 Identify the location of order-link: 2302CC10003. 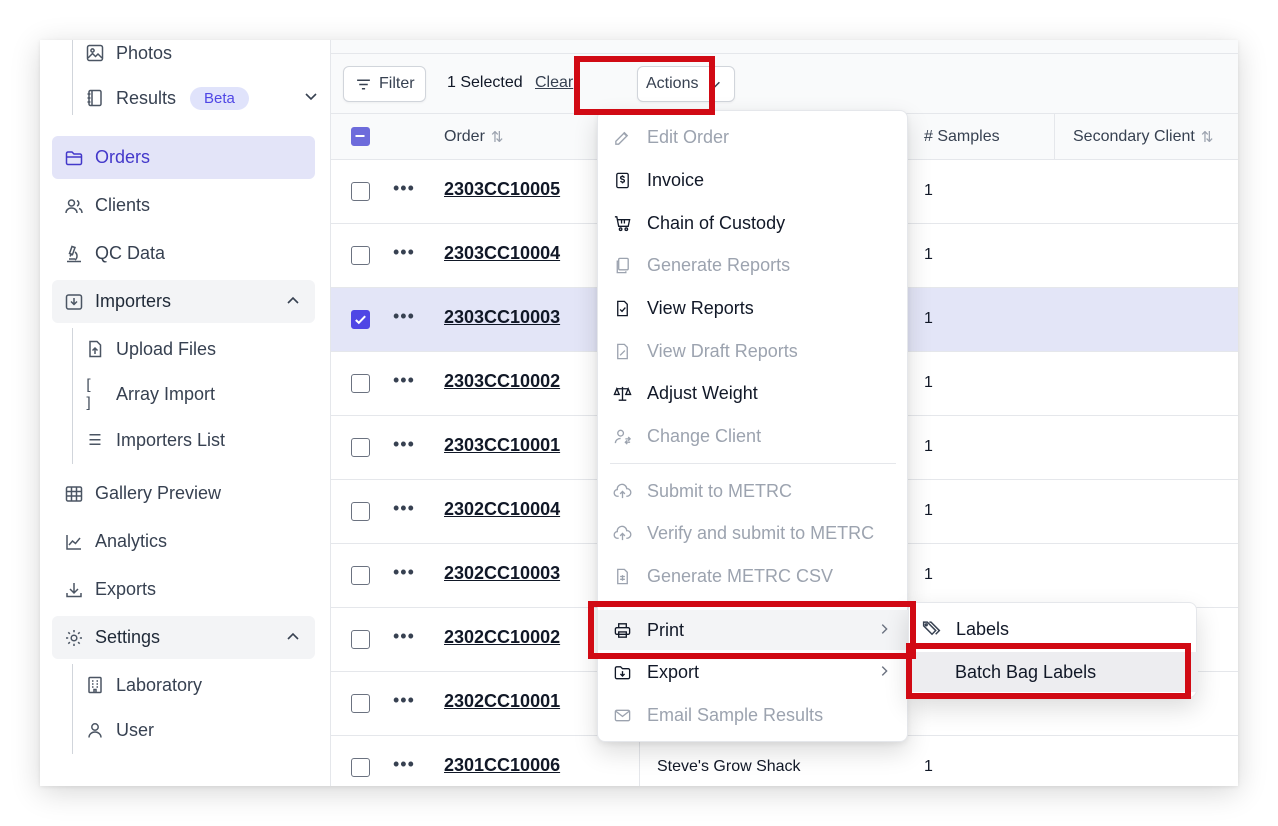
(502, 573).